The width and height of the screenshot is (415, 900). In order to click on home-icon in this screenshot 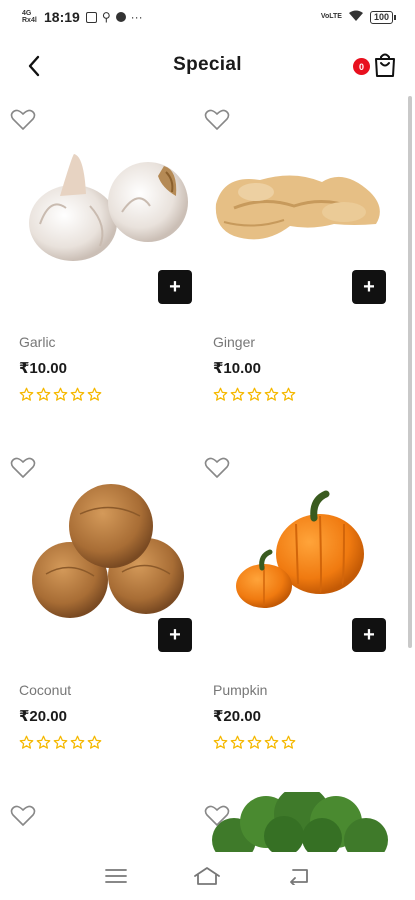, I will do `click(207, 876)`.